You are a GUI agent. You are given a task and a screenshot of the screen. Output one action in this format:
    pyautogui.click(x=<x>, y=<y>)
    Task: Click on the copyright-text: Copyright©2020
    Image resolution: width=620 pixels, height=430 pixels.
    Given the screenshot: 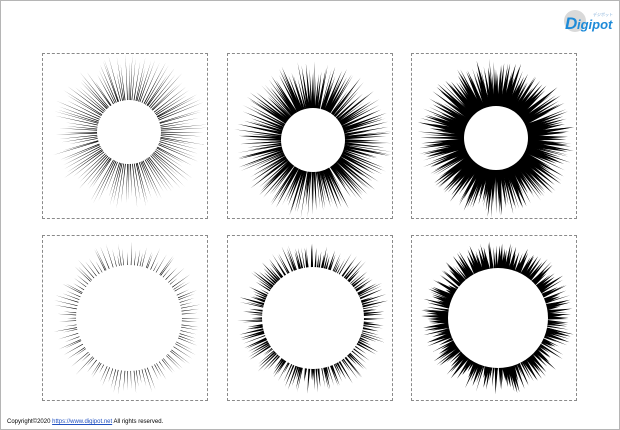 What is the action you would take?
    pyautogui.click(x=29, y=422)
    